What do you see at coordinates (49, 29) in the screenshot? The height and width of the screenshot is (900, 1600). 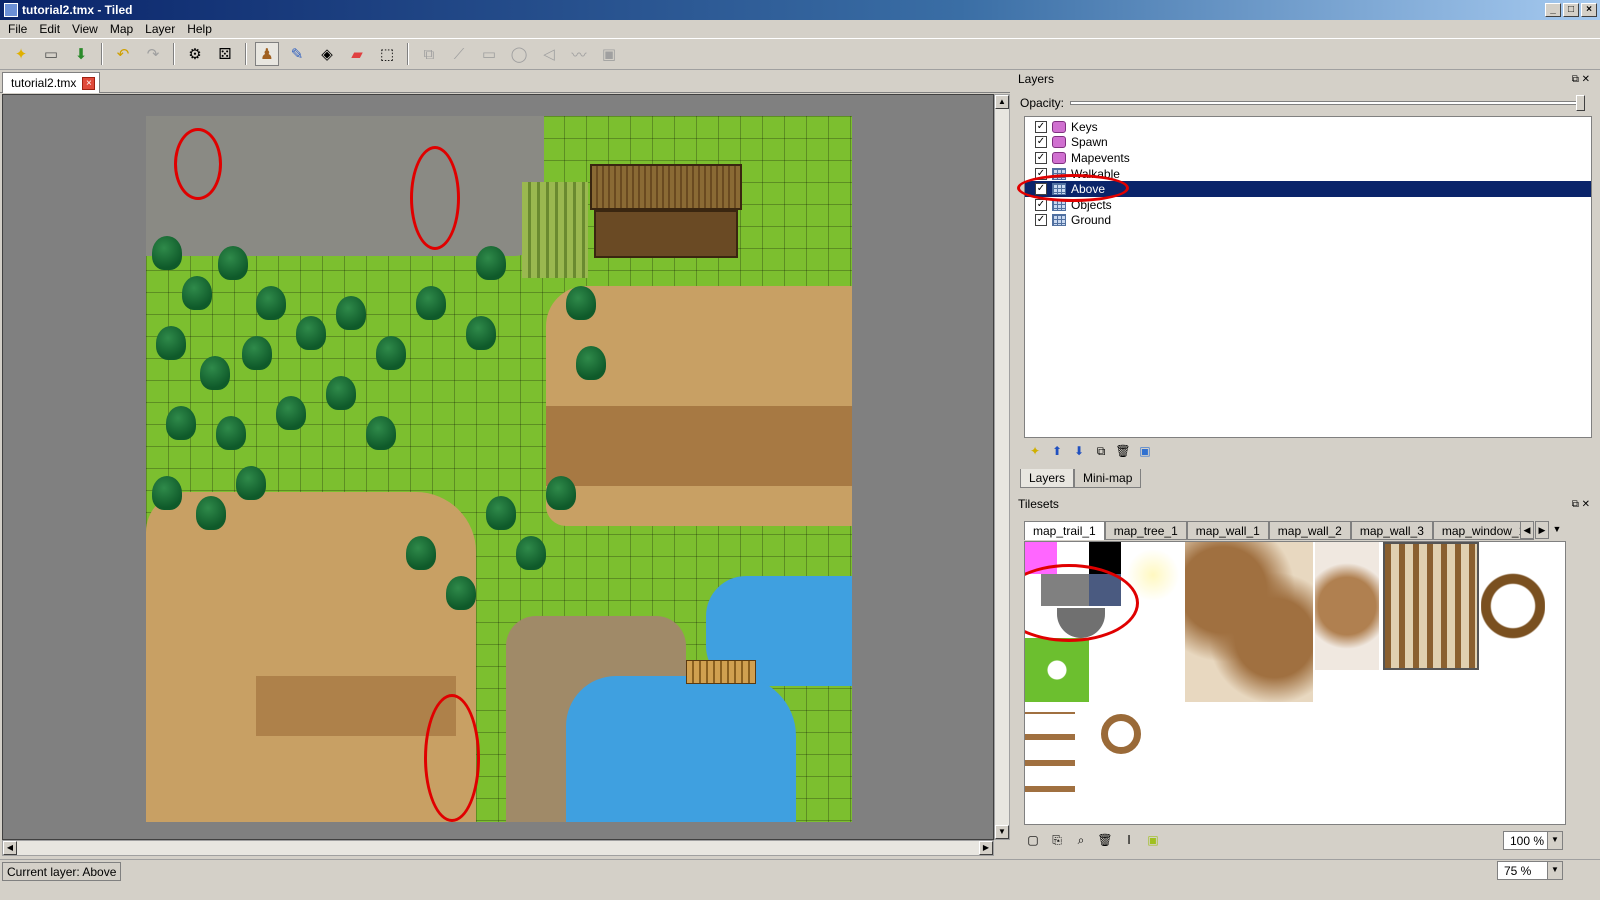 I see `menu-edit: Edit` at bounding box center [49, 29].